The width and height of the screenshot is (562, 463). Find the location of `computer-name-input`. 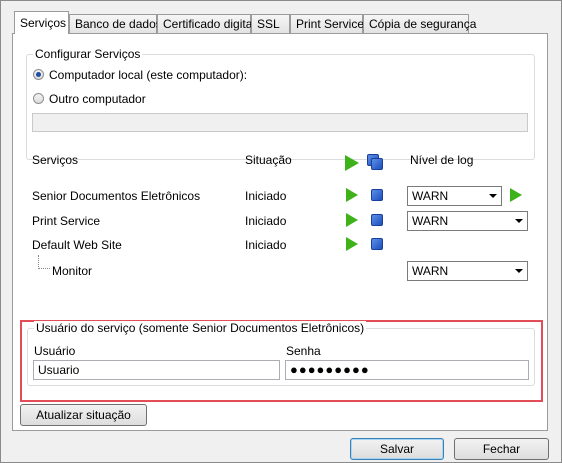

computer-name-input is located at coordinates (280, 122).